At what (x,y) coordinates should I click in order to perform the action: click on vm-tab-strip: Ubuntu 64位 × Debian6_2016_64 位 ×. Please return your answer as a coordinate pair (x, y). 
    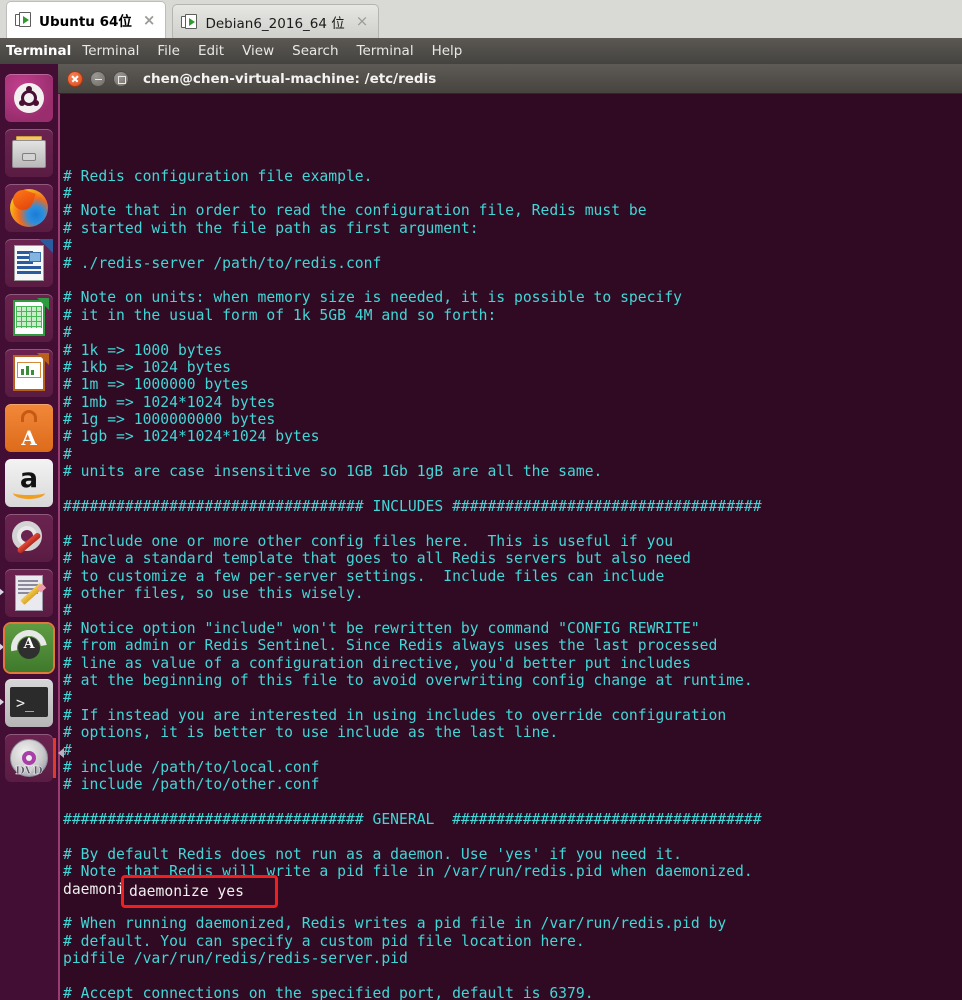
    Looking at the image, I should click on (481, 19).